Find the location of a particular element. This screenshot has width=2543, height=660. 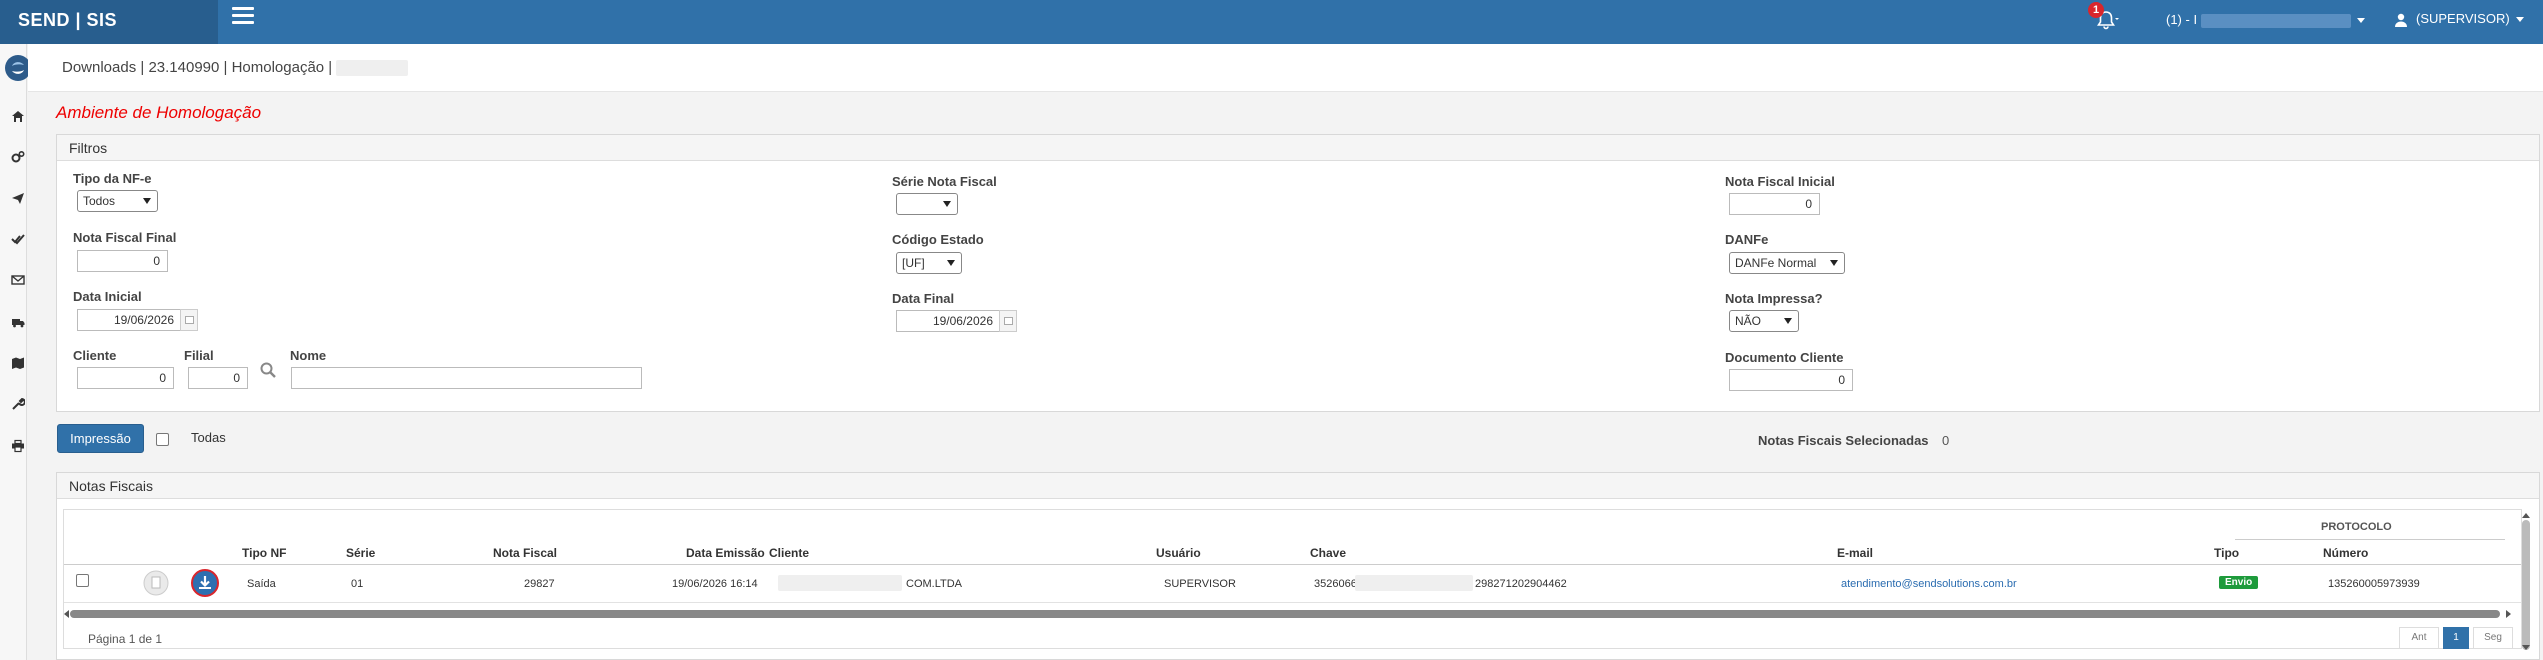

cell-cliente: COM.LTDA is located at coordinates (934, 584).